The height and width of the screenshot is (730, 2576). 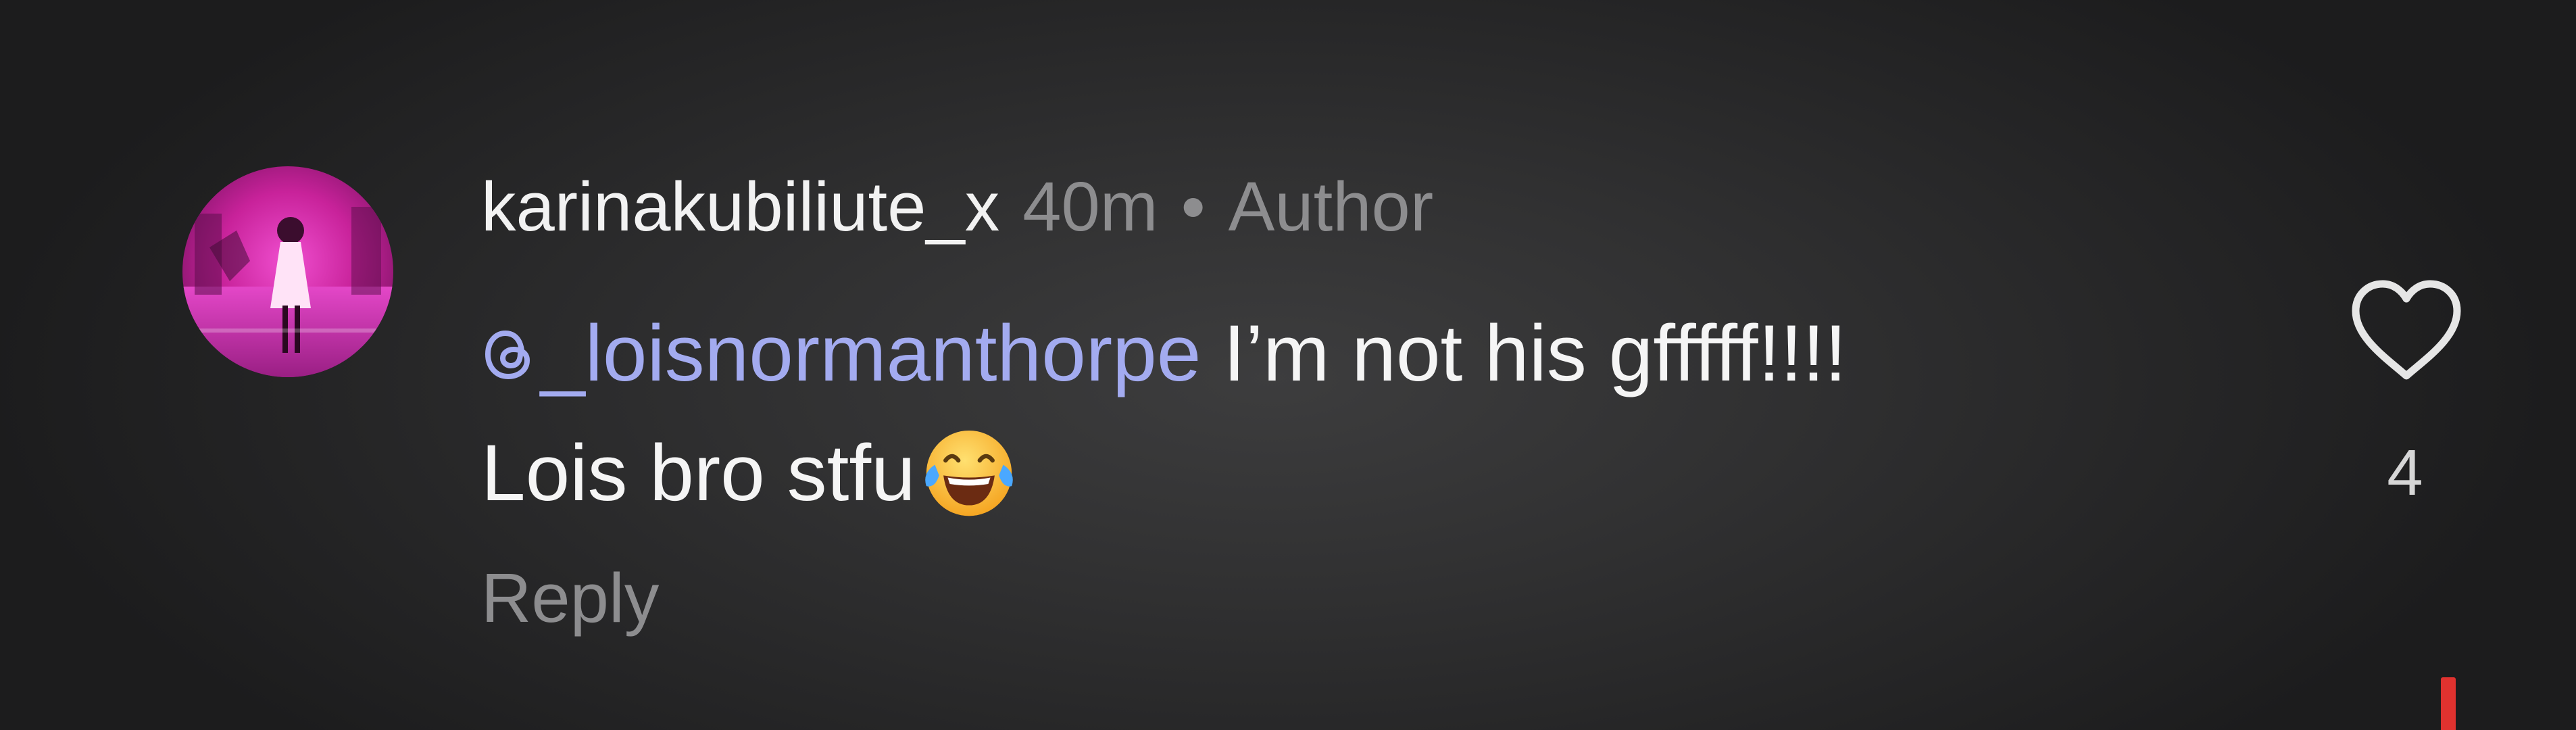 I want to click on comment-text-line-1: _loisnormanthorpe I’m not his gfffff!!!!, so click(x=1164, y=353).